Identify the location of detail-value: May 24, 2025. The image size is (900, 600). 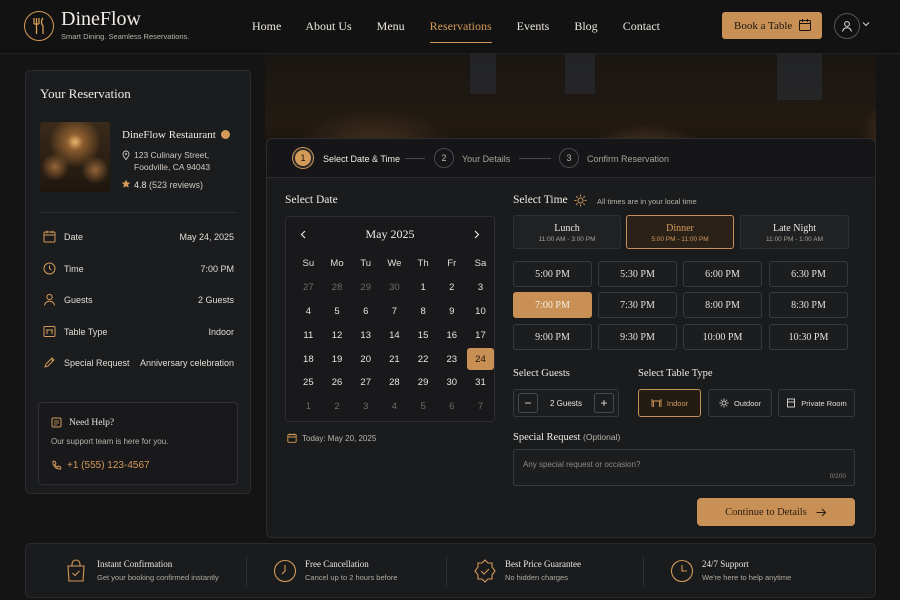
(206, 237).